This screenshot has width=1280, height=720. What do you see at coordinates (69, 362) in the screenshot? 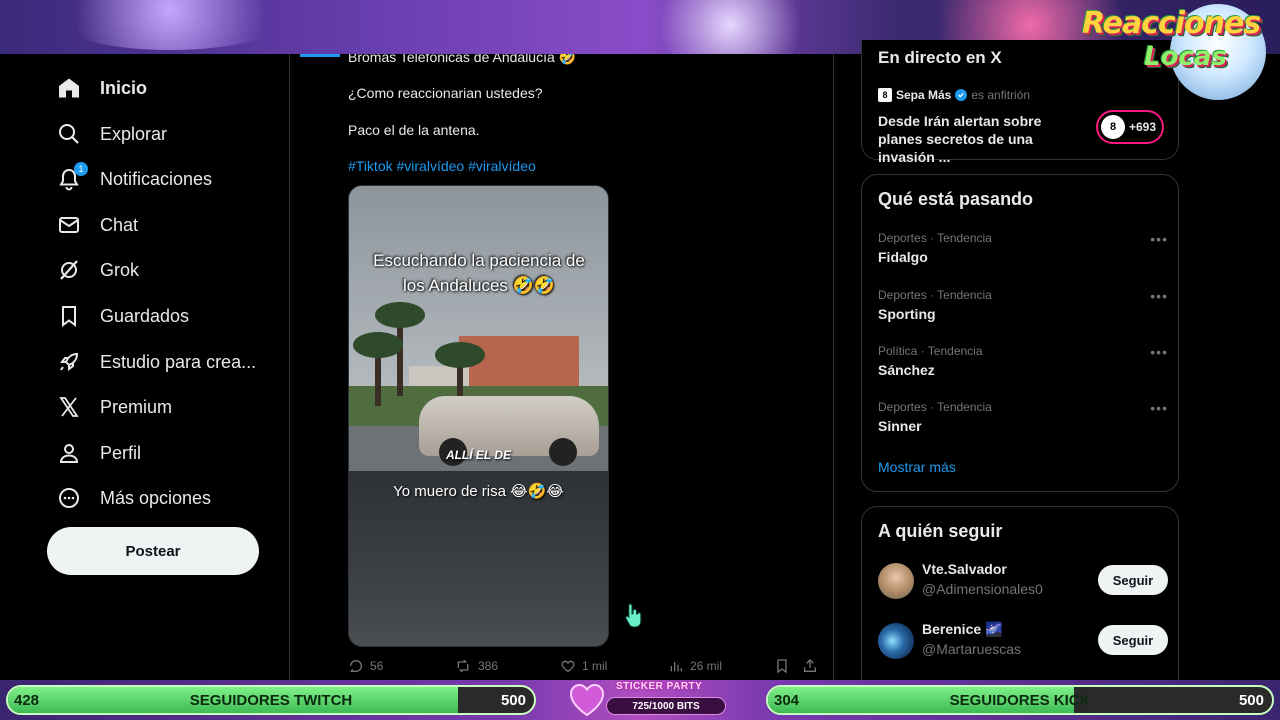
I see `rocket-icon` at bounding box center [69, 362].